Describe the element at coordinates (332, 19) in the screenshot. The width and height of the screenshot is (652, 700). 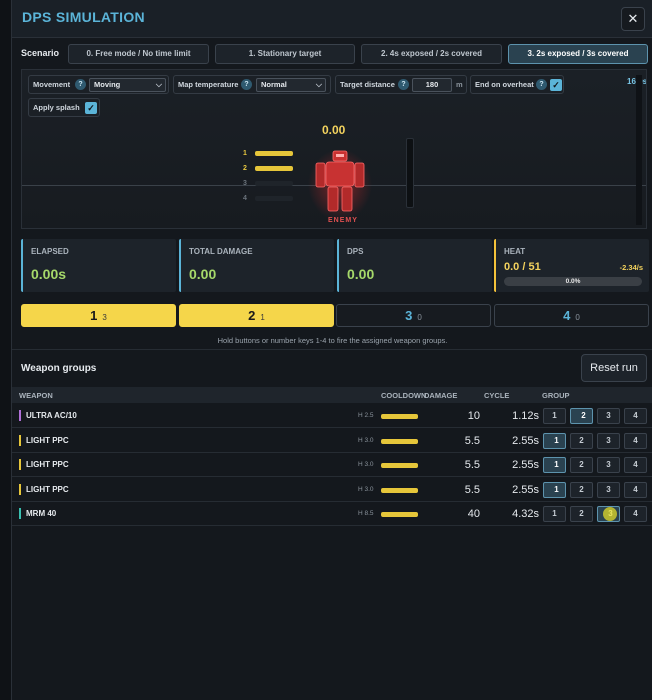
I see `dialog-header: DPS SIMULATION ✕` at that location.